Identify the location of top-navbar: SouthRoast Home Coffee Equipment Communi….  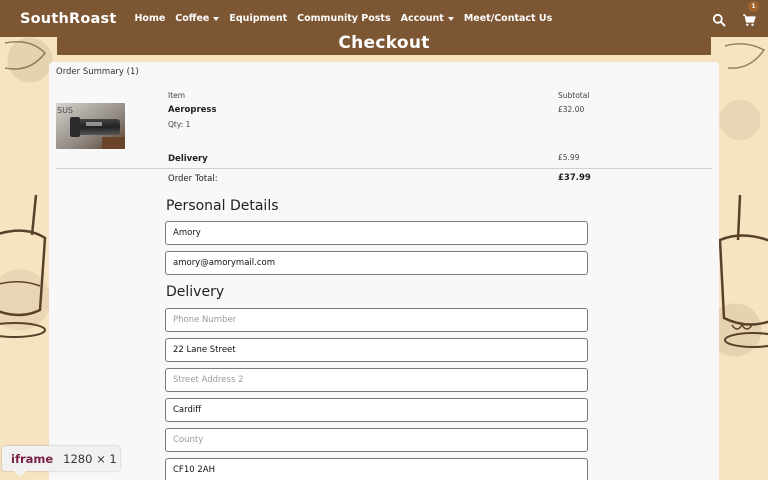
(384, 18).